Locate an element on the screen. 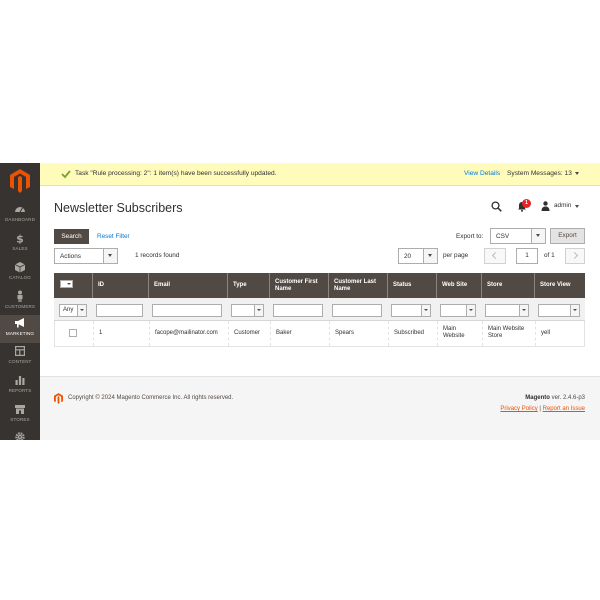 Image resolution: width=600 pixels, height=600 pixels. person-icon is located at coordinates (20, 296).